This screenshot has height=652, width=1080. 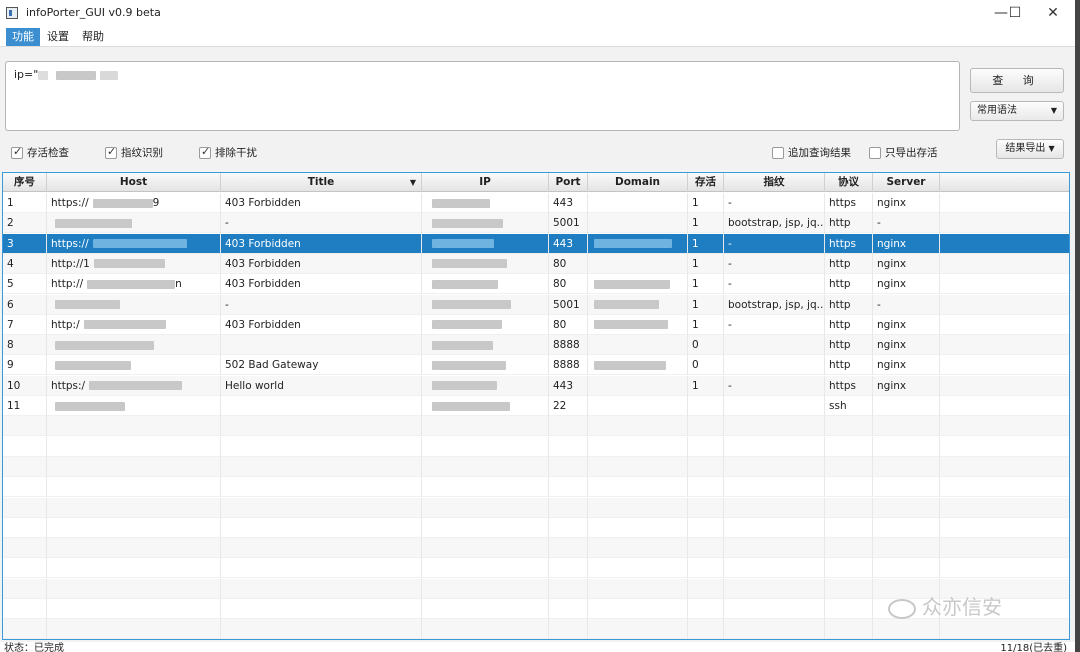 What do you see at coordinates (811, 154) in the screenshot?
I see `append-results-checkbox: 追加查询结果` at bounding box center [811, 154].